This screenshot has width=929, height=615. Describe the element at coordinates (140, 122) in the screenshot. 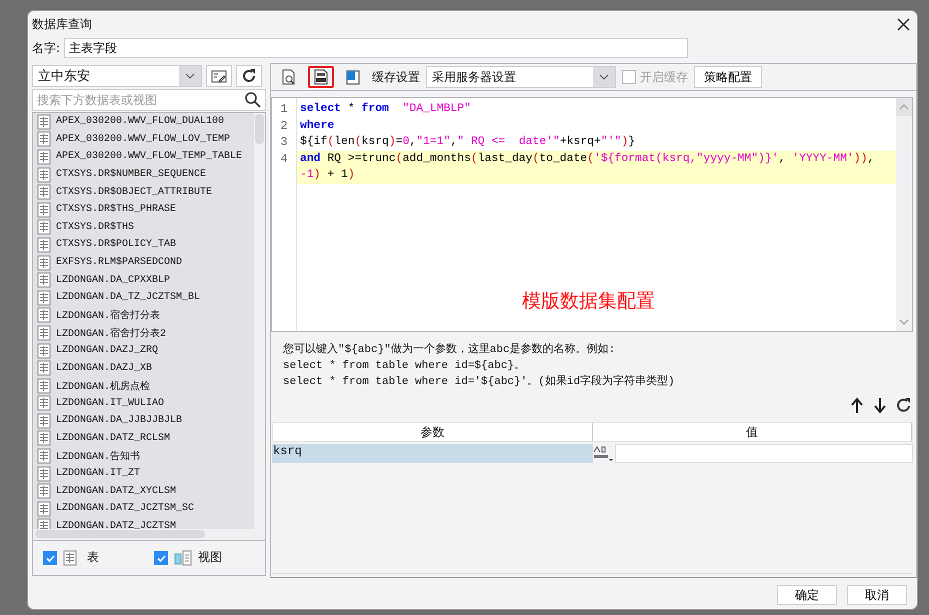

I see `table-item: APEX_030200.WWV_FLOW_DUAL100` at that location.